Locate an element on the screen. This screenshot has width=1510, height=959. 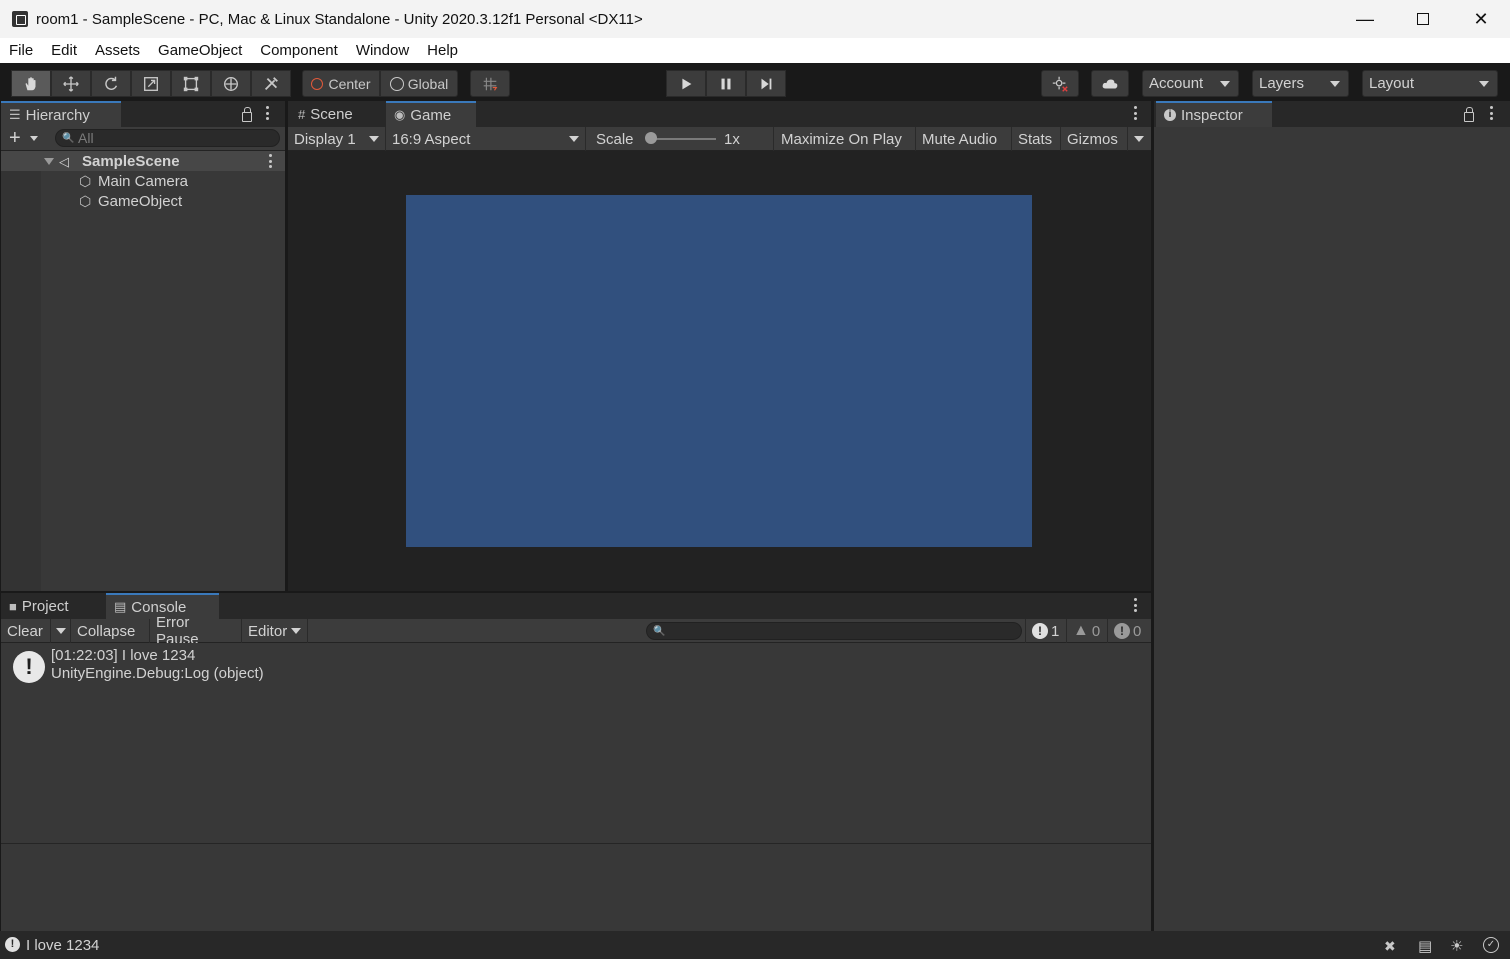
menu-gameobject: GameObject is located at coordinates (200, 50).